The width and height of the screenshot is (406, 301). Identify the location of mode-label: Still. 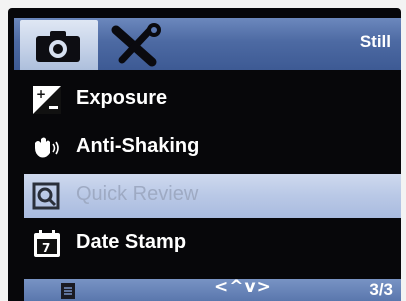
(375, 41).